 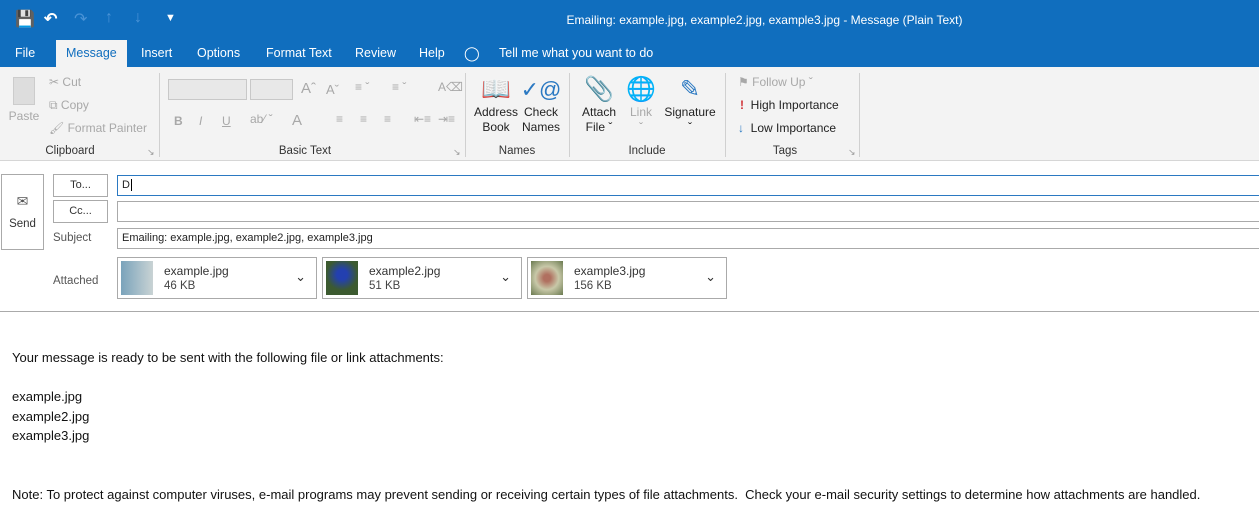 I want to click on lightbulb-icon: ◯, so click(x=472, y=53).